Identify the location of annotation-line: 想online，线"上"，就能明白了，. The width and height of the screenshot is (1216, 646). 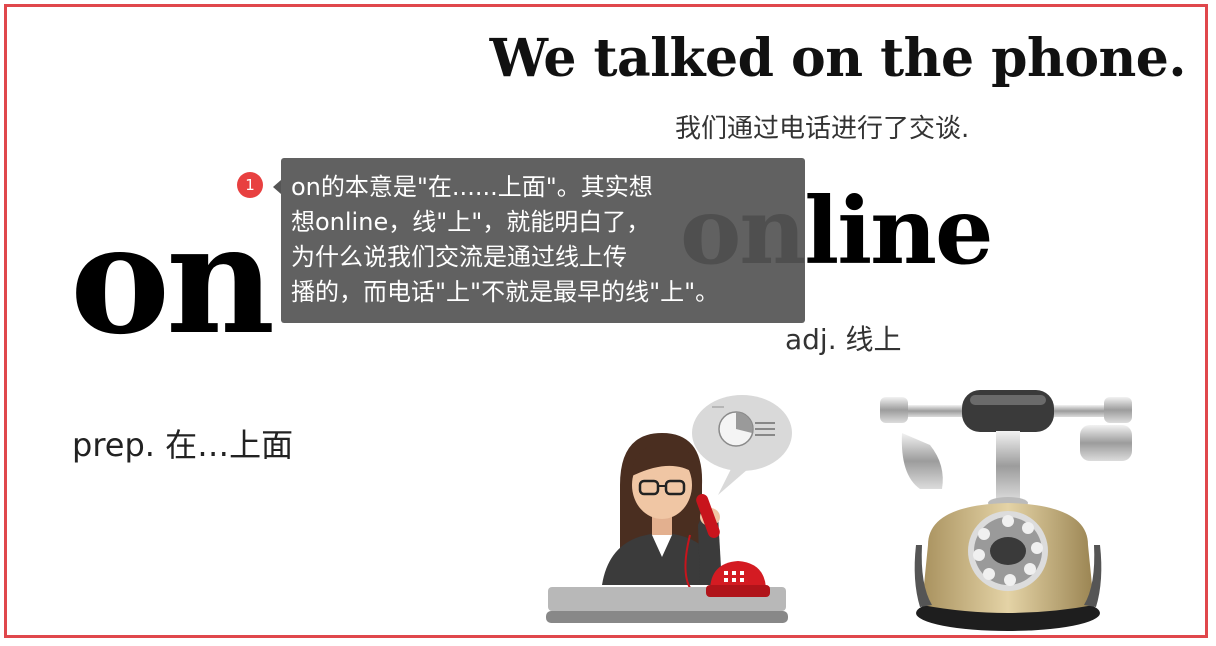
(471, 222).